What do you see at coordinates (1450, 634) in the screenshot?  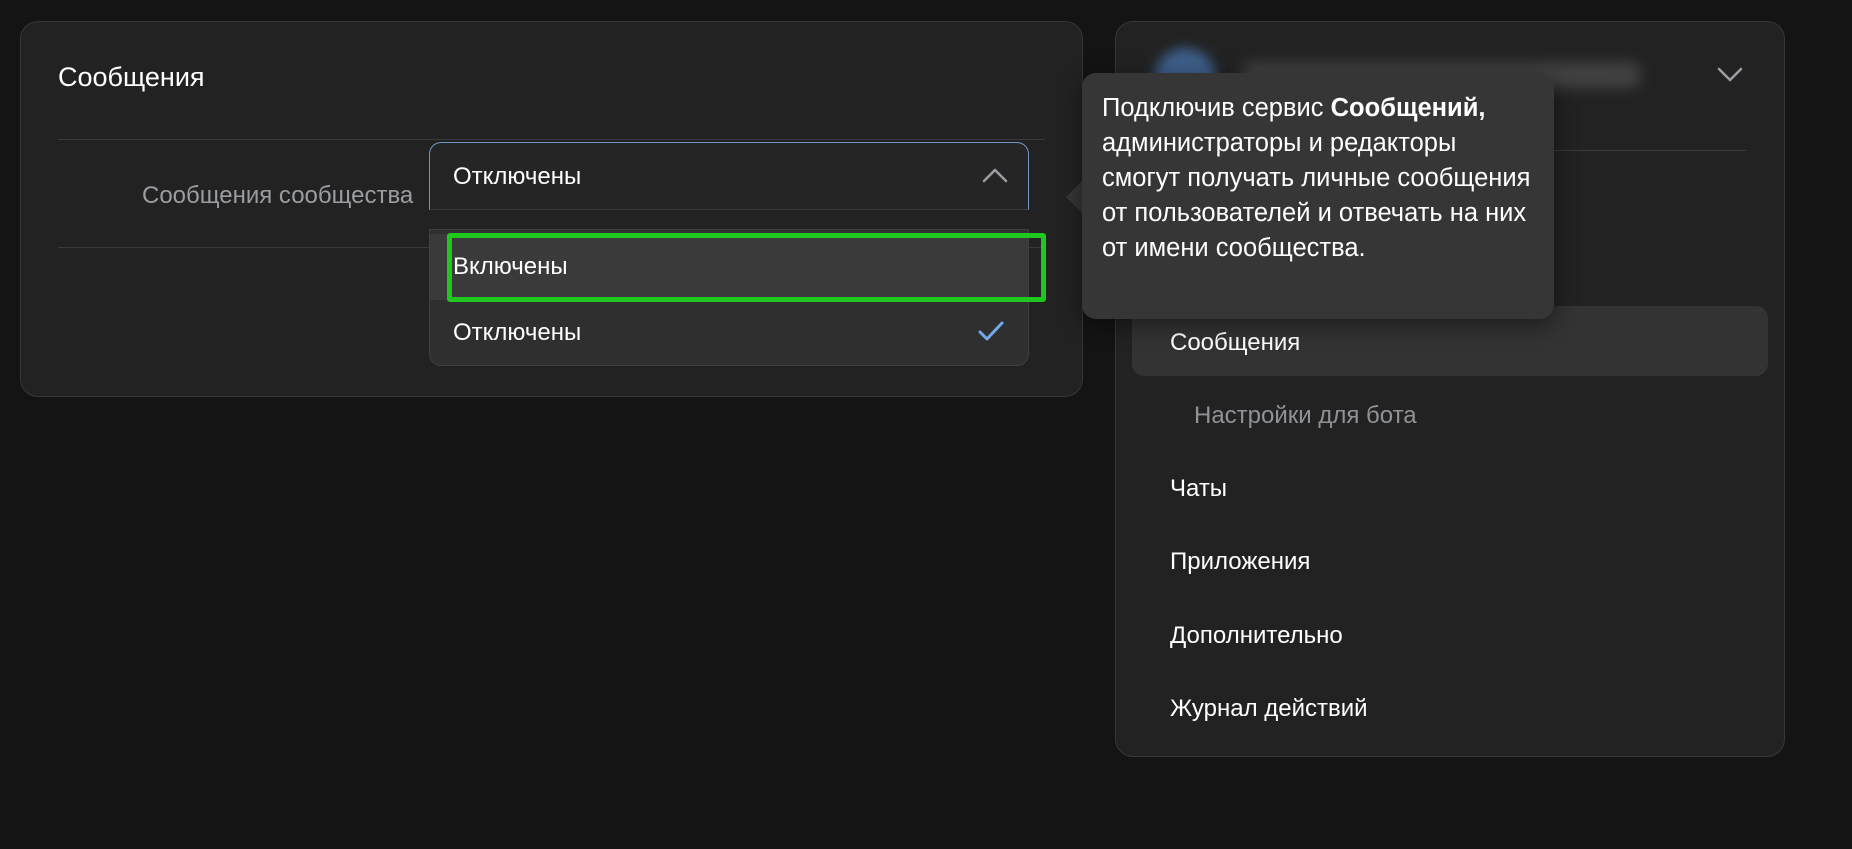 I see `sidebar-item-additional: Дополнительно` at bounding box center [1450, 634].